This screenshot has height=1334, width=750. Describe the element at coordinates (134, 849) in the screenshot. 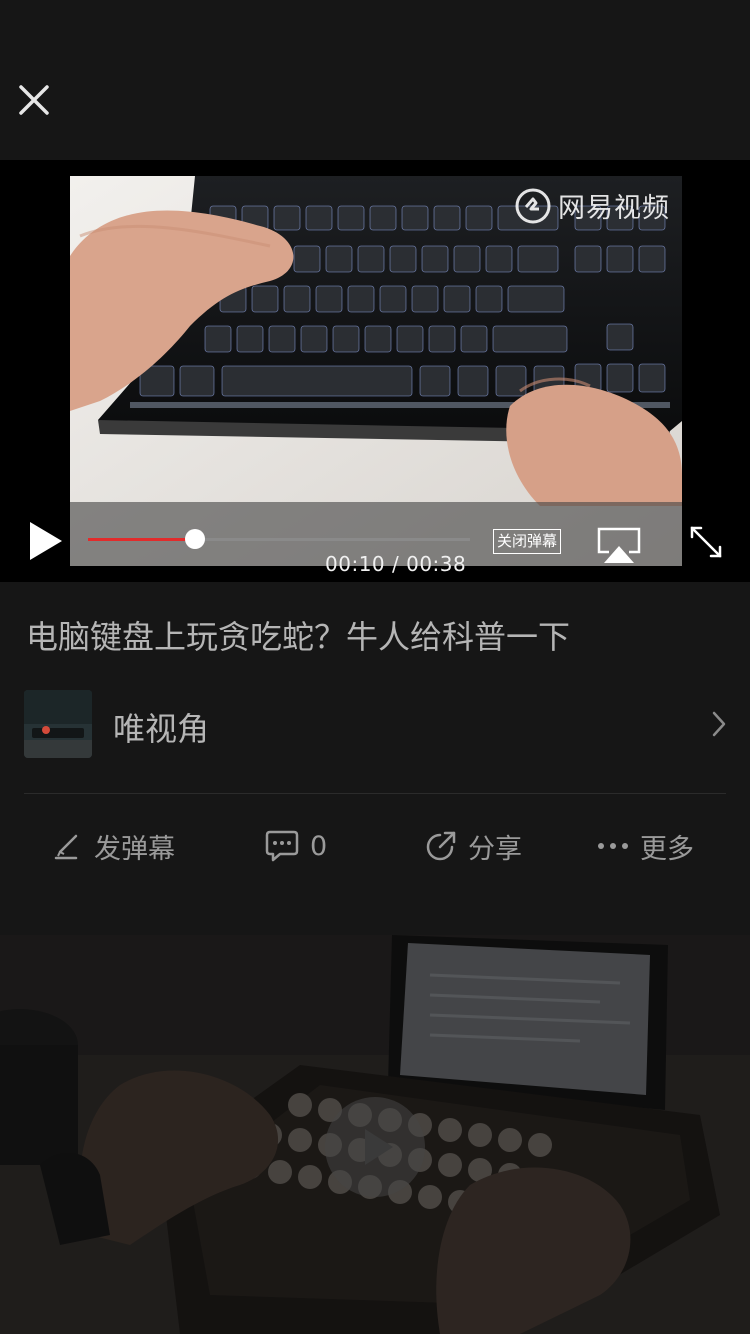

I see `send-danmaku-label: 发弹幕` at that location.